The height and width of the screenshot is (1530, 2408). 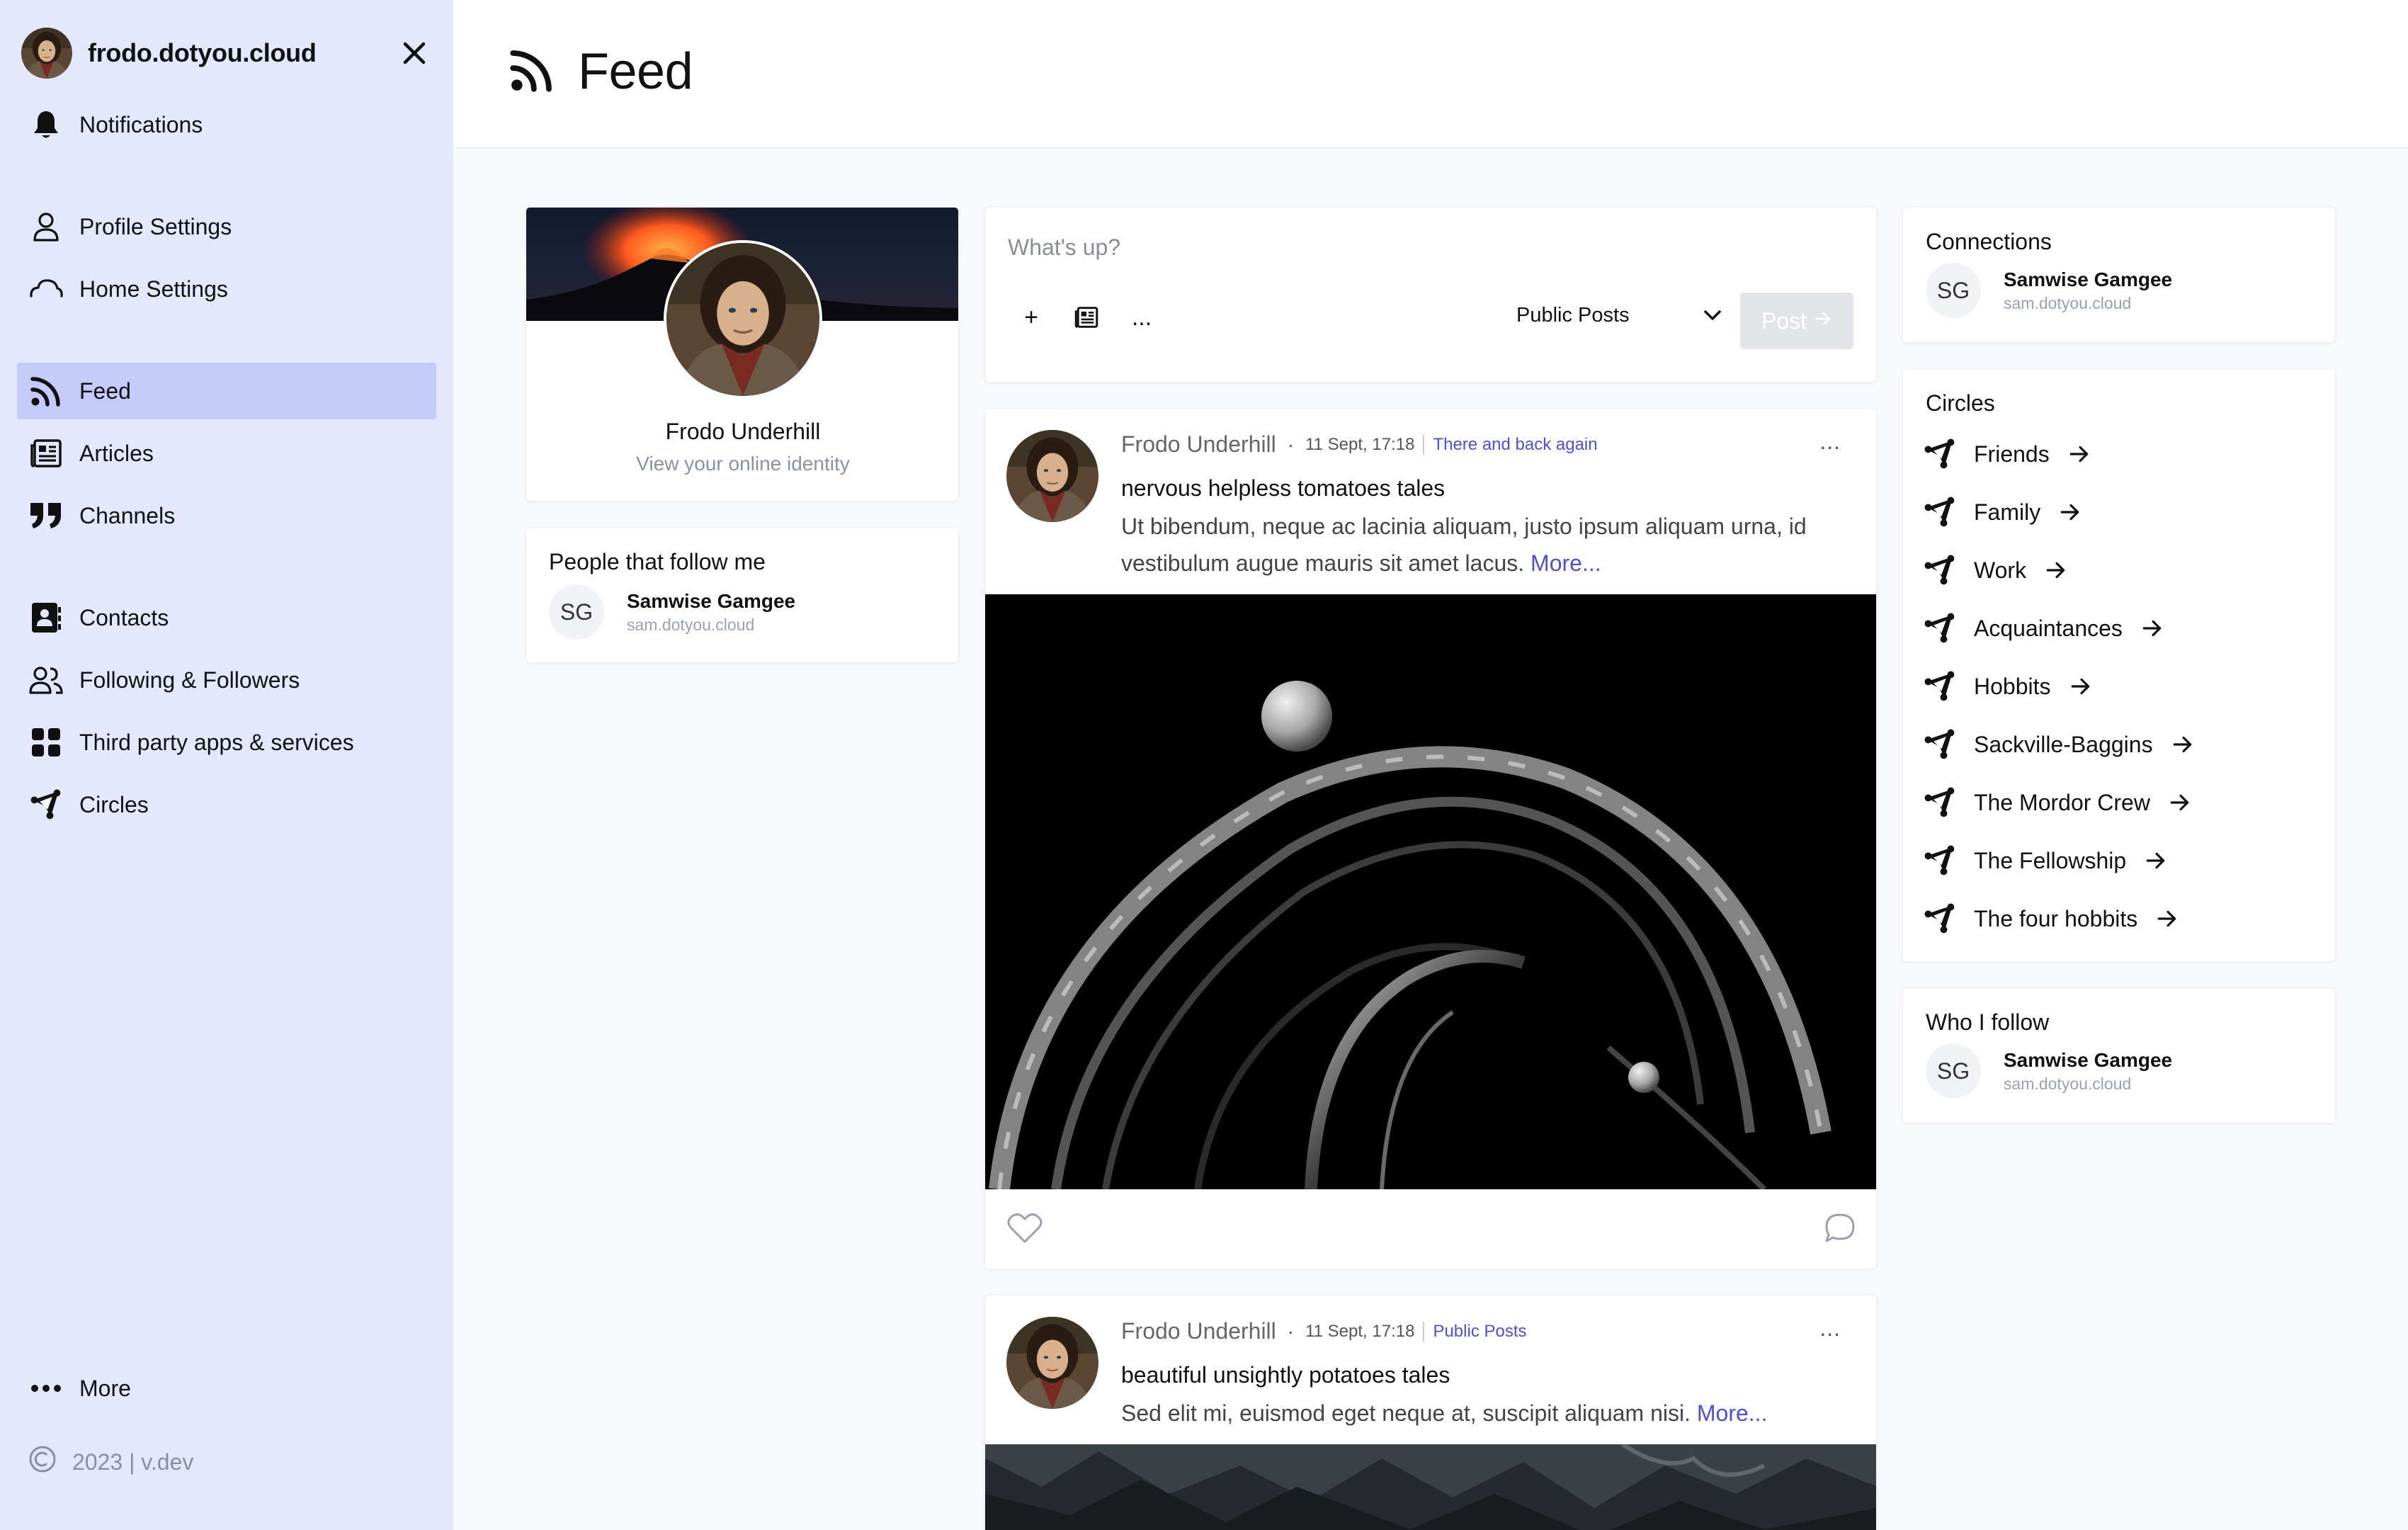 What do you see at coordinates (226, 391) in the screenshot?
I see `nav-feed: Feed` at bounding box center [226, 391].